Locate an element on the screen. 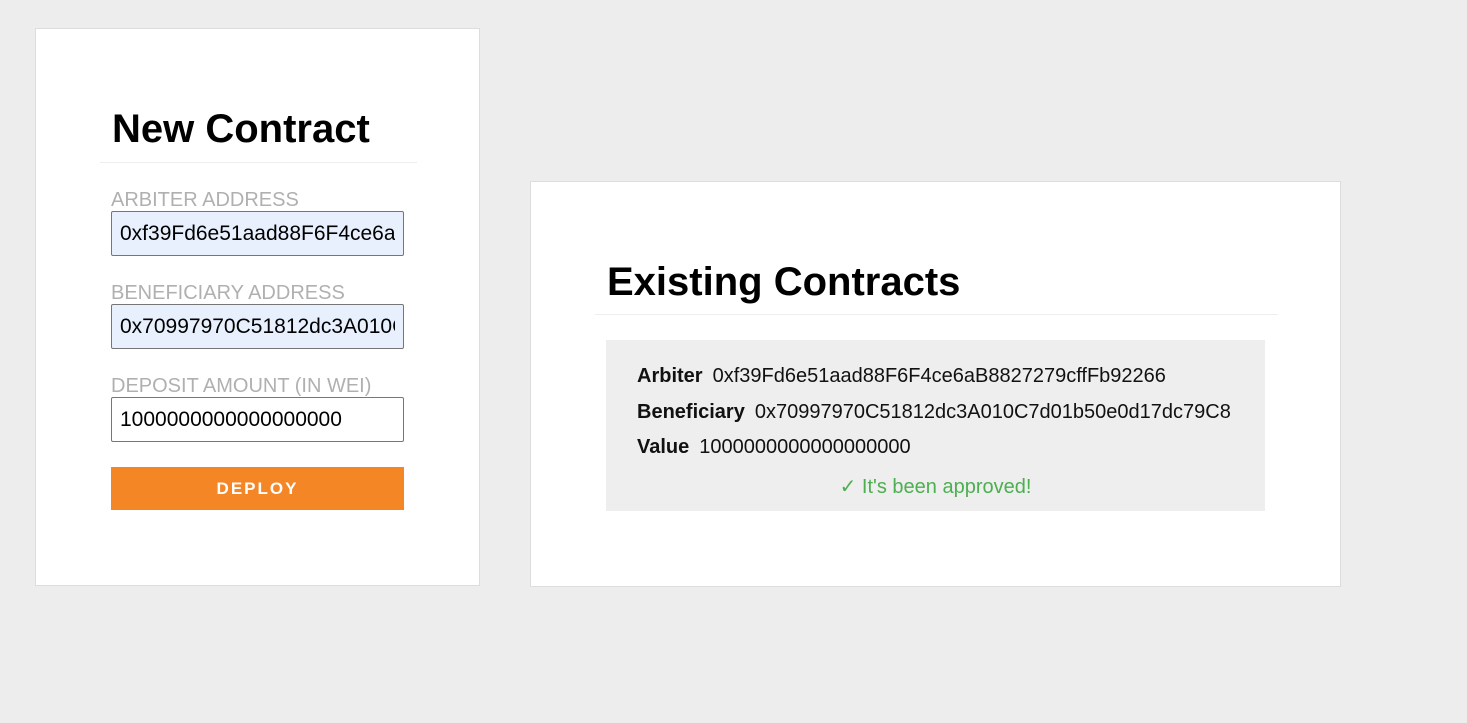 Image resolution: width=1467 pixels, height=723 pixels. approved-status: ✓ It's been approved! is located at coordinates (935, 487).